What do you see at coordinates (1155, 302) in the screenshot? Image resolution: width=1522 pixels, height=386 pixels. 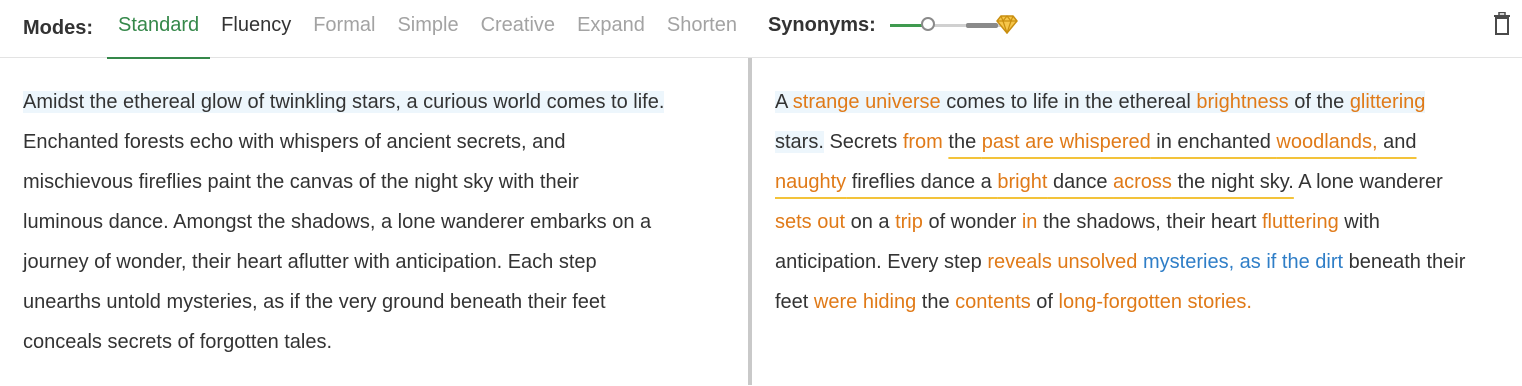 I see `changed-word: long-forgotten stories.` at bounding box center [1155, 302].